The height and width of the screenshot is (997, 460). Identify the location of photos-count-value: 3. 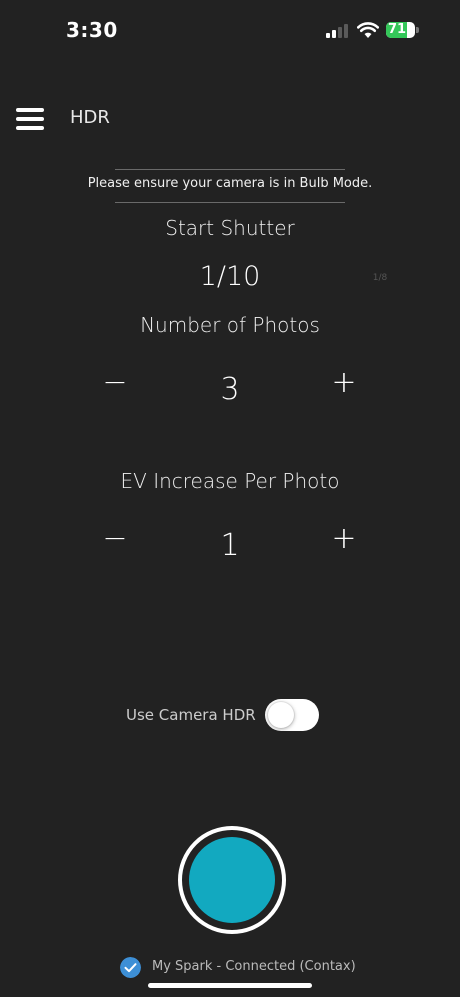
(230, 389).